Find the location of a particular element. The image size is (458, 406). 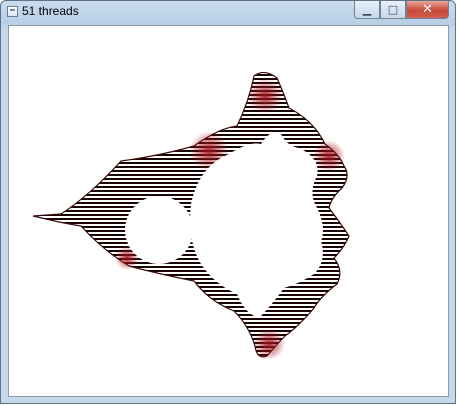

glow-right is located at coordinates (329, 156).